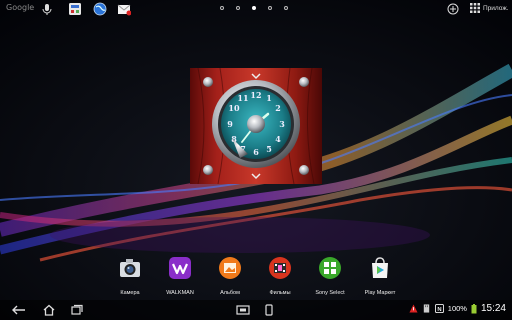 This screenshot has height=320, width=512. What do you see at coordinates (496, 8) in the screenshot?
I see `apps-label: Прилож.` at bounding box center [496, 8].